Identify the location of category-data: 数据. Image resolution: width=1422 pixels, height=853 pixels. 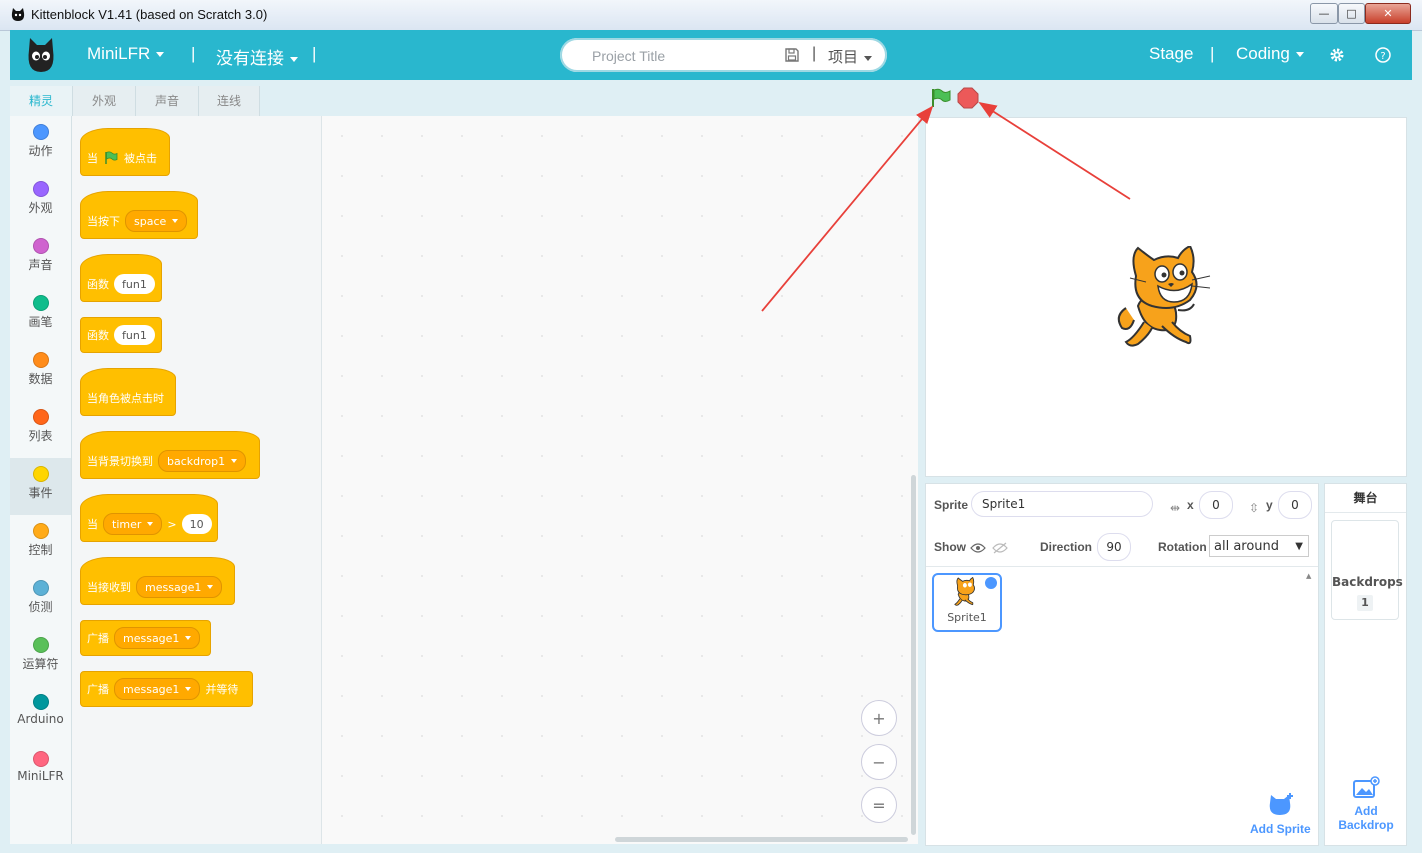
(40, 372).